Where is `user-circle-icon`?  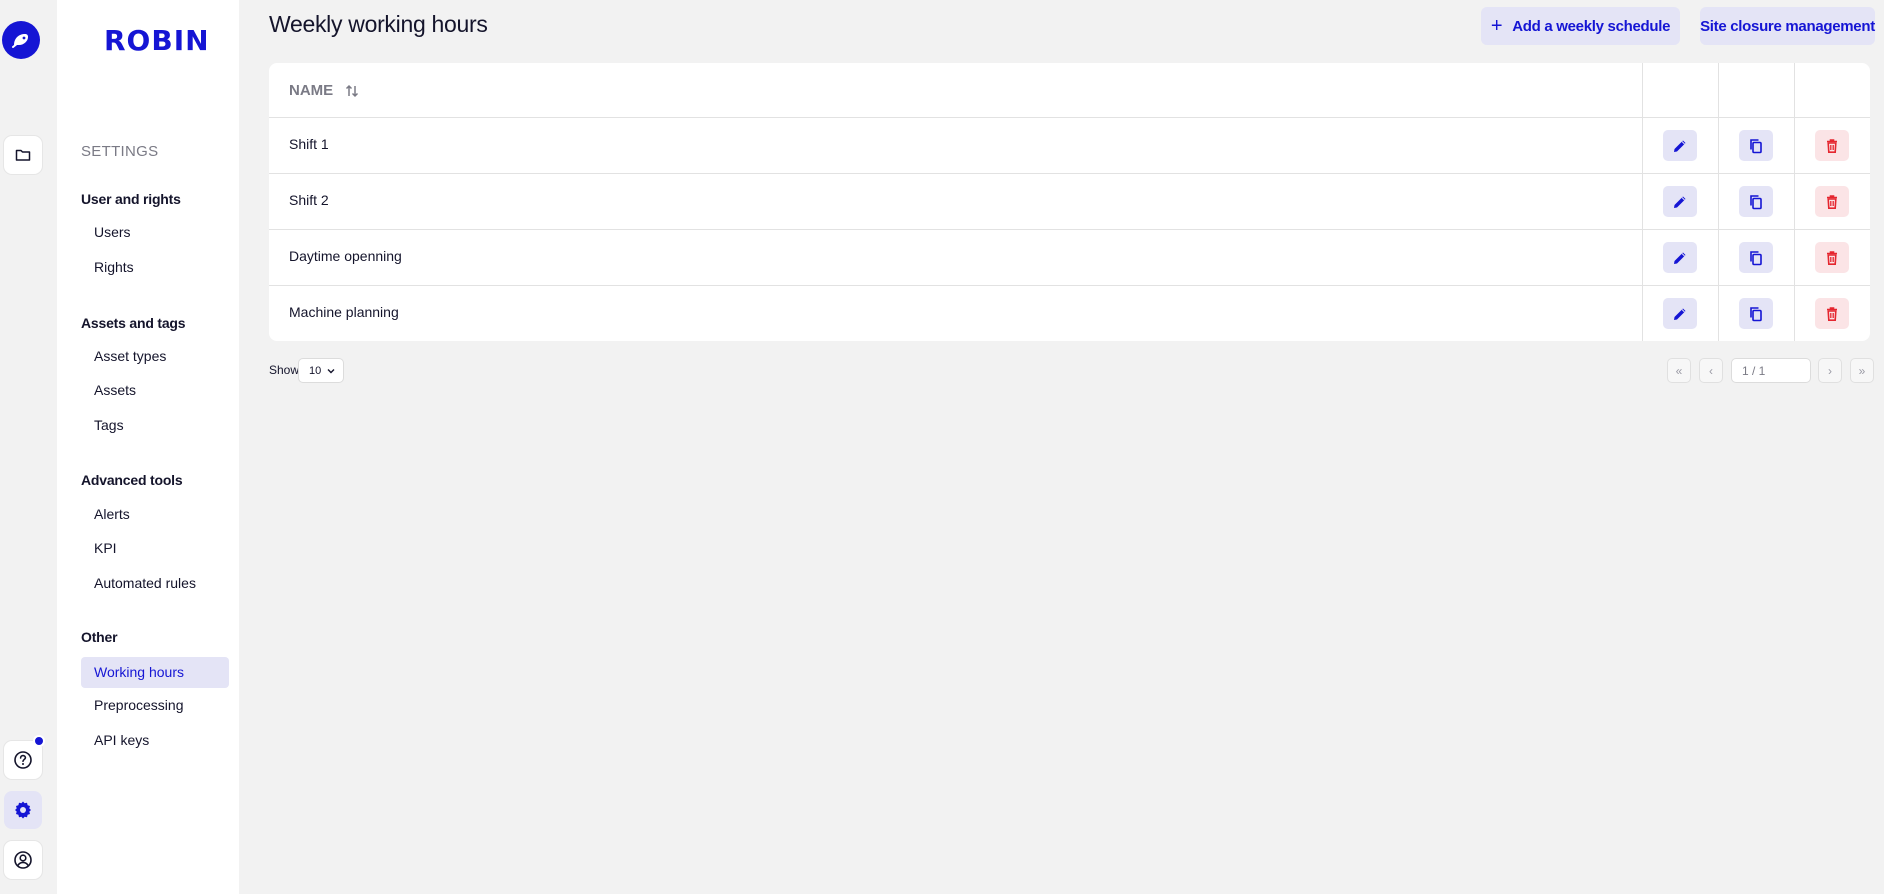
user-circle-icon is located at coordinates (23, 860).